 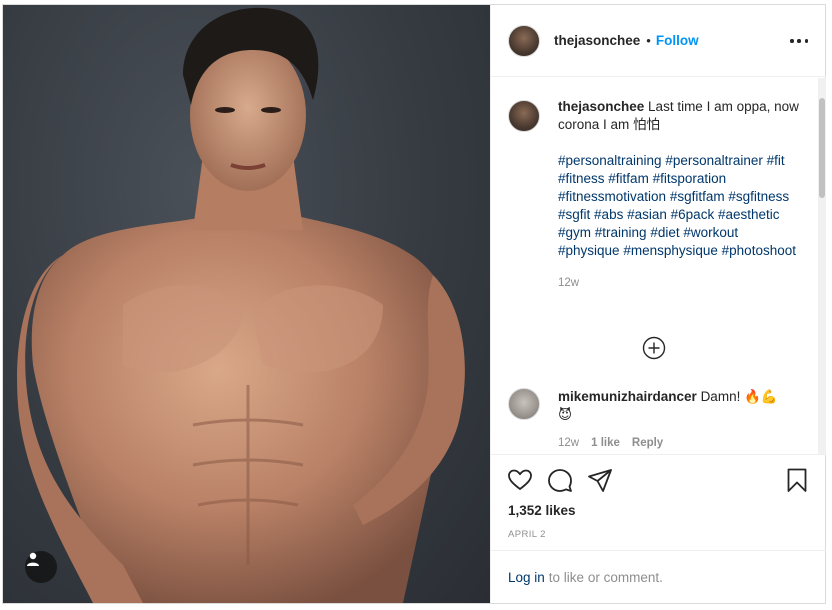 I want to click on comment-time: 12w, so click(x=568, y=443).